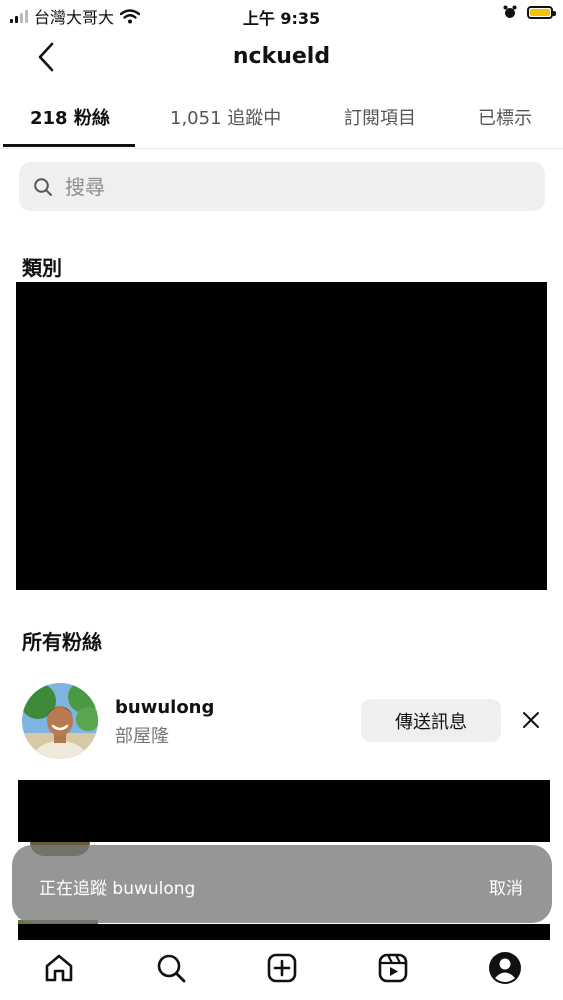 Image resolution: width=563 pixels, height=1000 pixels. What do you see at coordinates (541, 12) in the screenshot?
I see `battery-icon` at bounding box center [541, 12].